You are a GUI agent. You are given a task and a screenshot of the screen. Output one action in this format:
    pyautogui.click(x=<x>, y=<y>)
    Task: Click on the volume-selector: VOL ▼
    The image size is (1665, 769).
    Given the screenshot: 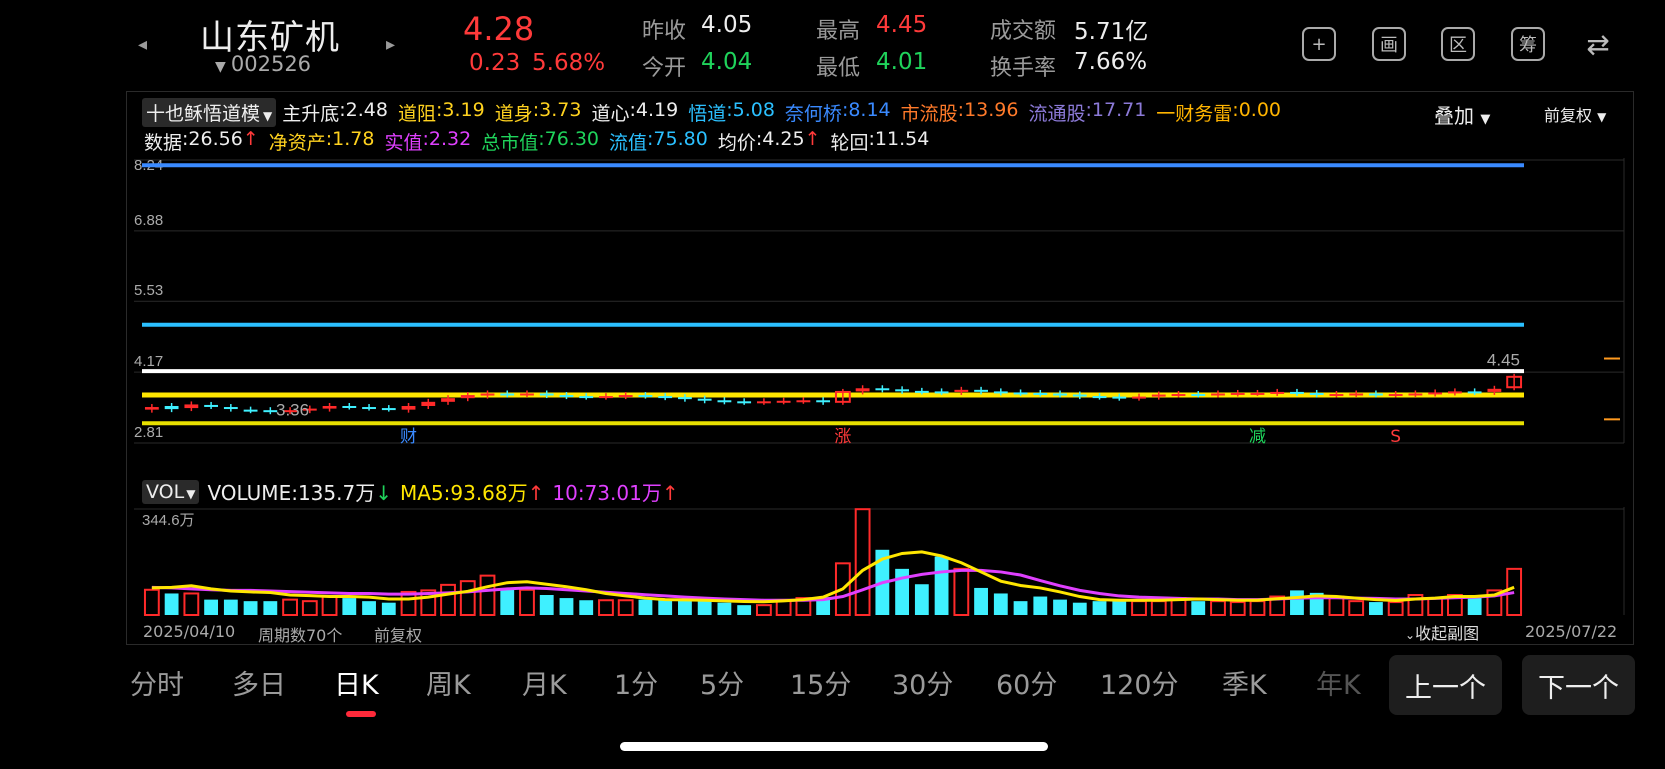 What is the action you would take?
    pyautogui.click(x=171, y=491)
    